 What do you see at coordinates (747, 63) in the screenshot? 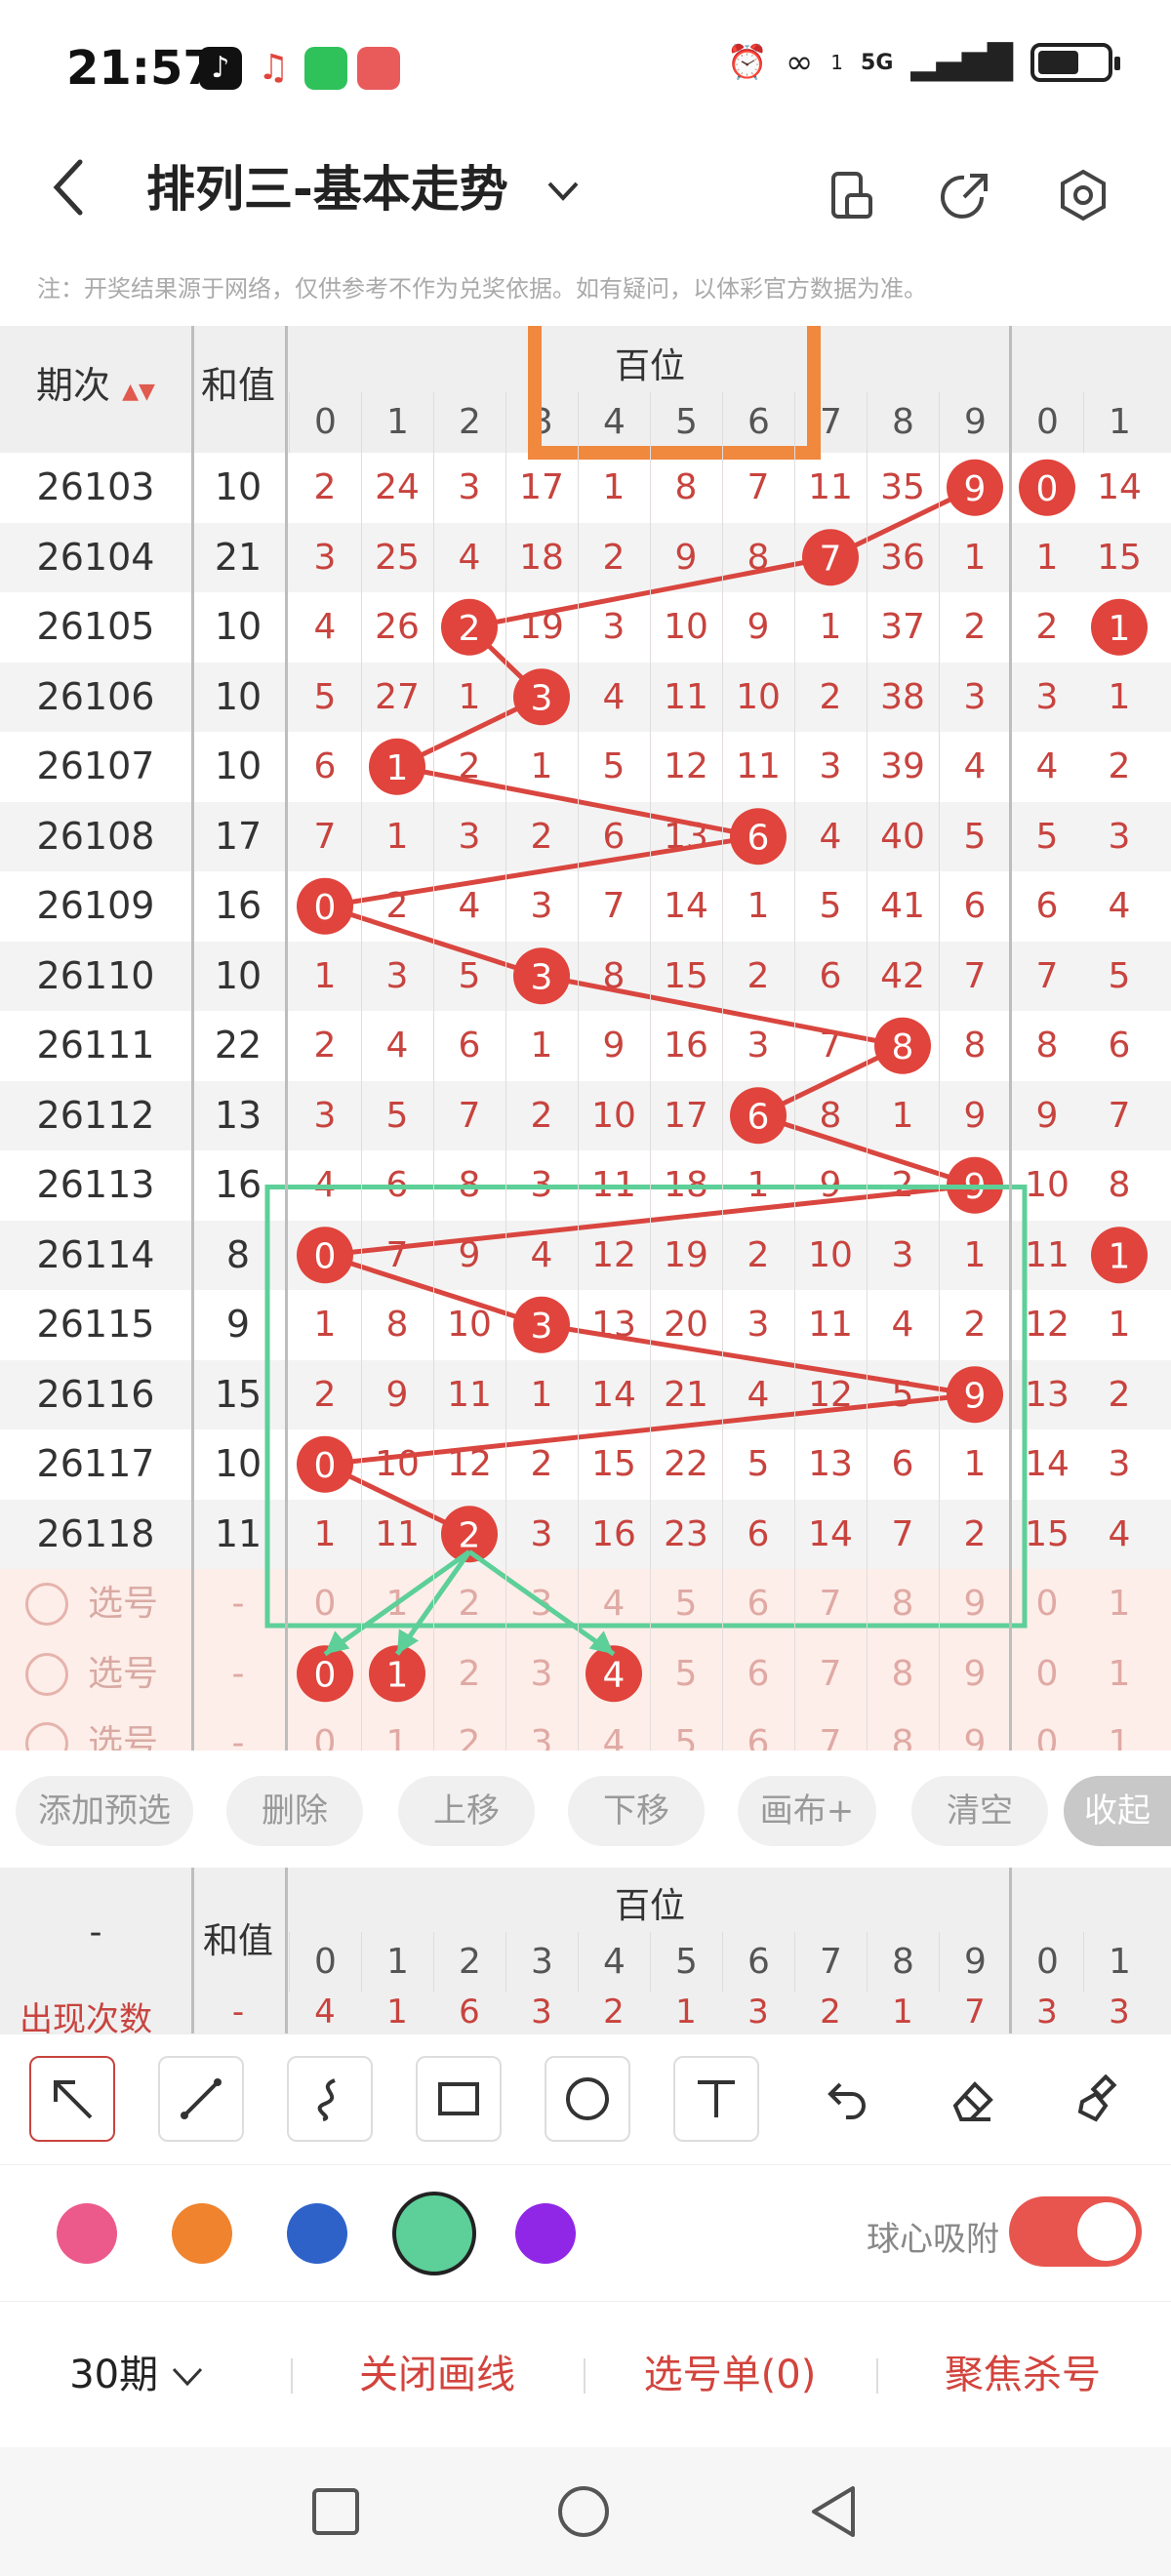
I see `alarm-icon: ⏰` at bounding box center [747, 63].